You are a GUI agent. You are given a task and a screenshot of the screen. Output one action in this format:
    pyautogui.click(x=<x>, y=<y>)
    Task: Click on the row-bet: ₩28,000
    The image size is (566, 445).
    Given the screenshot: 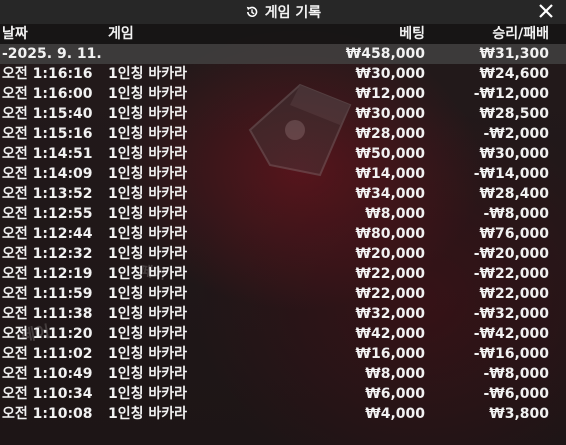 What is the action you would take?
    pyautogui.click(x=390, y=134)
    